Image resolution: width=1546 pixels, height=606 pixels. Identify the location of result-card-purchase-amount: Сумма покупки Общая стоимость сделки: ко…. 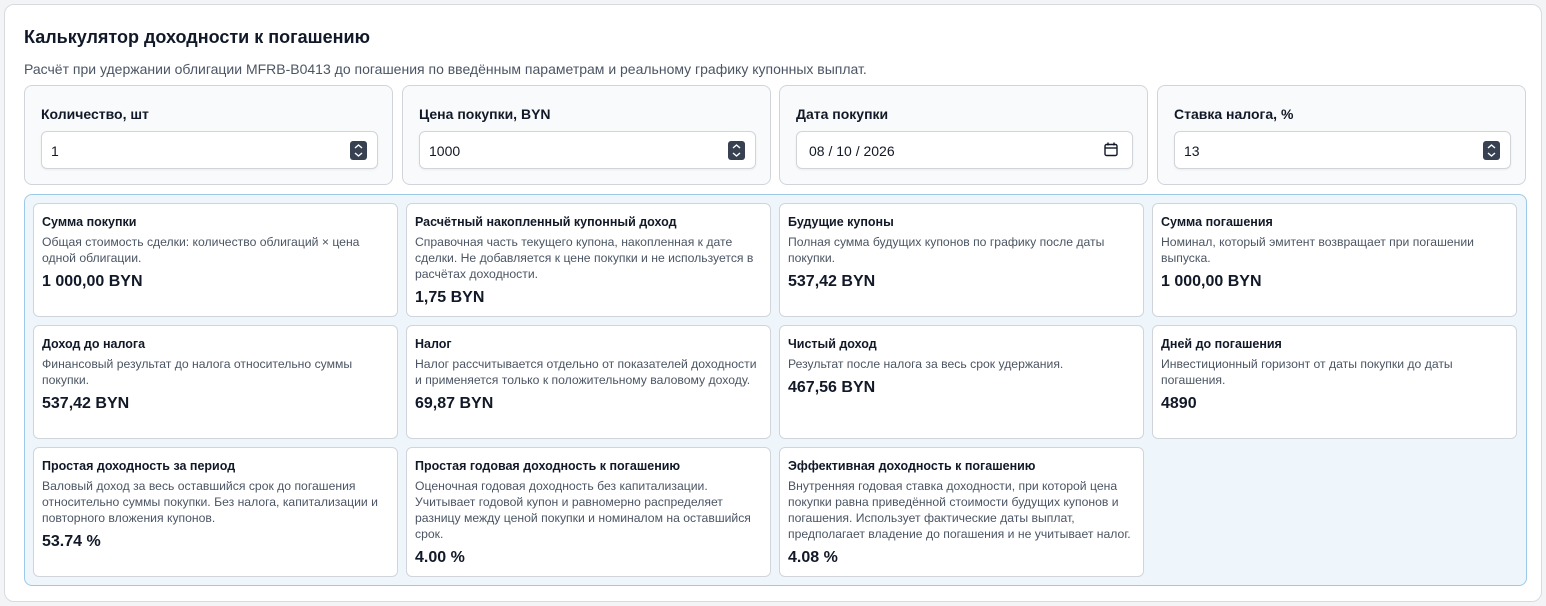
(215, 260).